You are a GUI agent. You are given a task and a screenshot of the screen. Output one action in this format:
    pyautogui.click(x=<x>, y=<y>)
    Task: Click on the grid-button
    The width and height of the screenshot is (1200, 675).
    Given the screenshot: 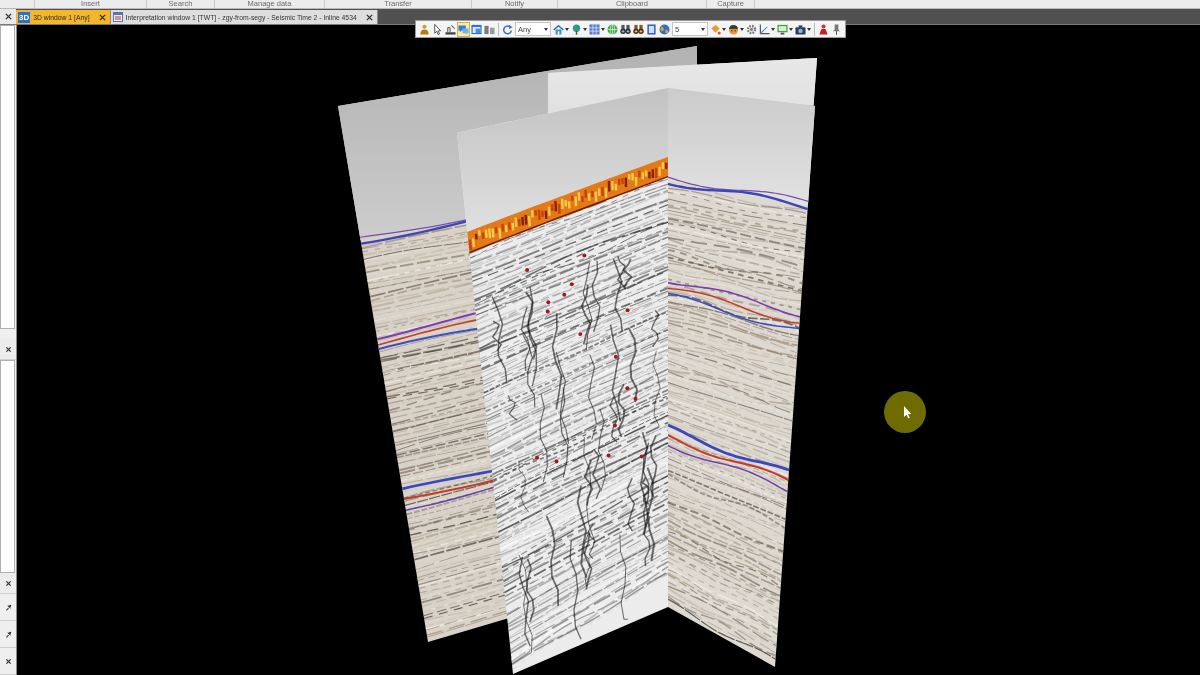 What is the action you would take?
    pyautogui.click(x=597, y=29)
    